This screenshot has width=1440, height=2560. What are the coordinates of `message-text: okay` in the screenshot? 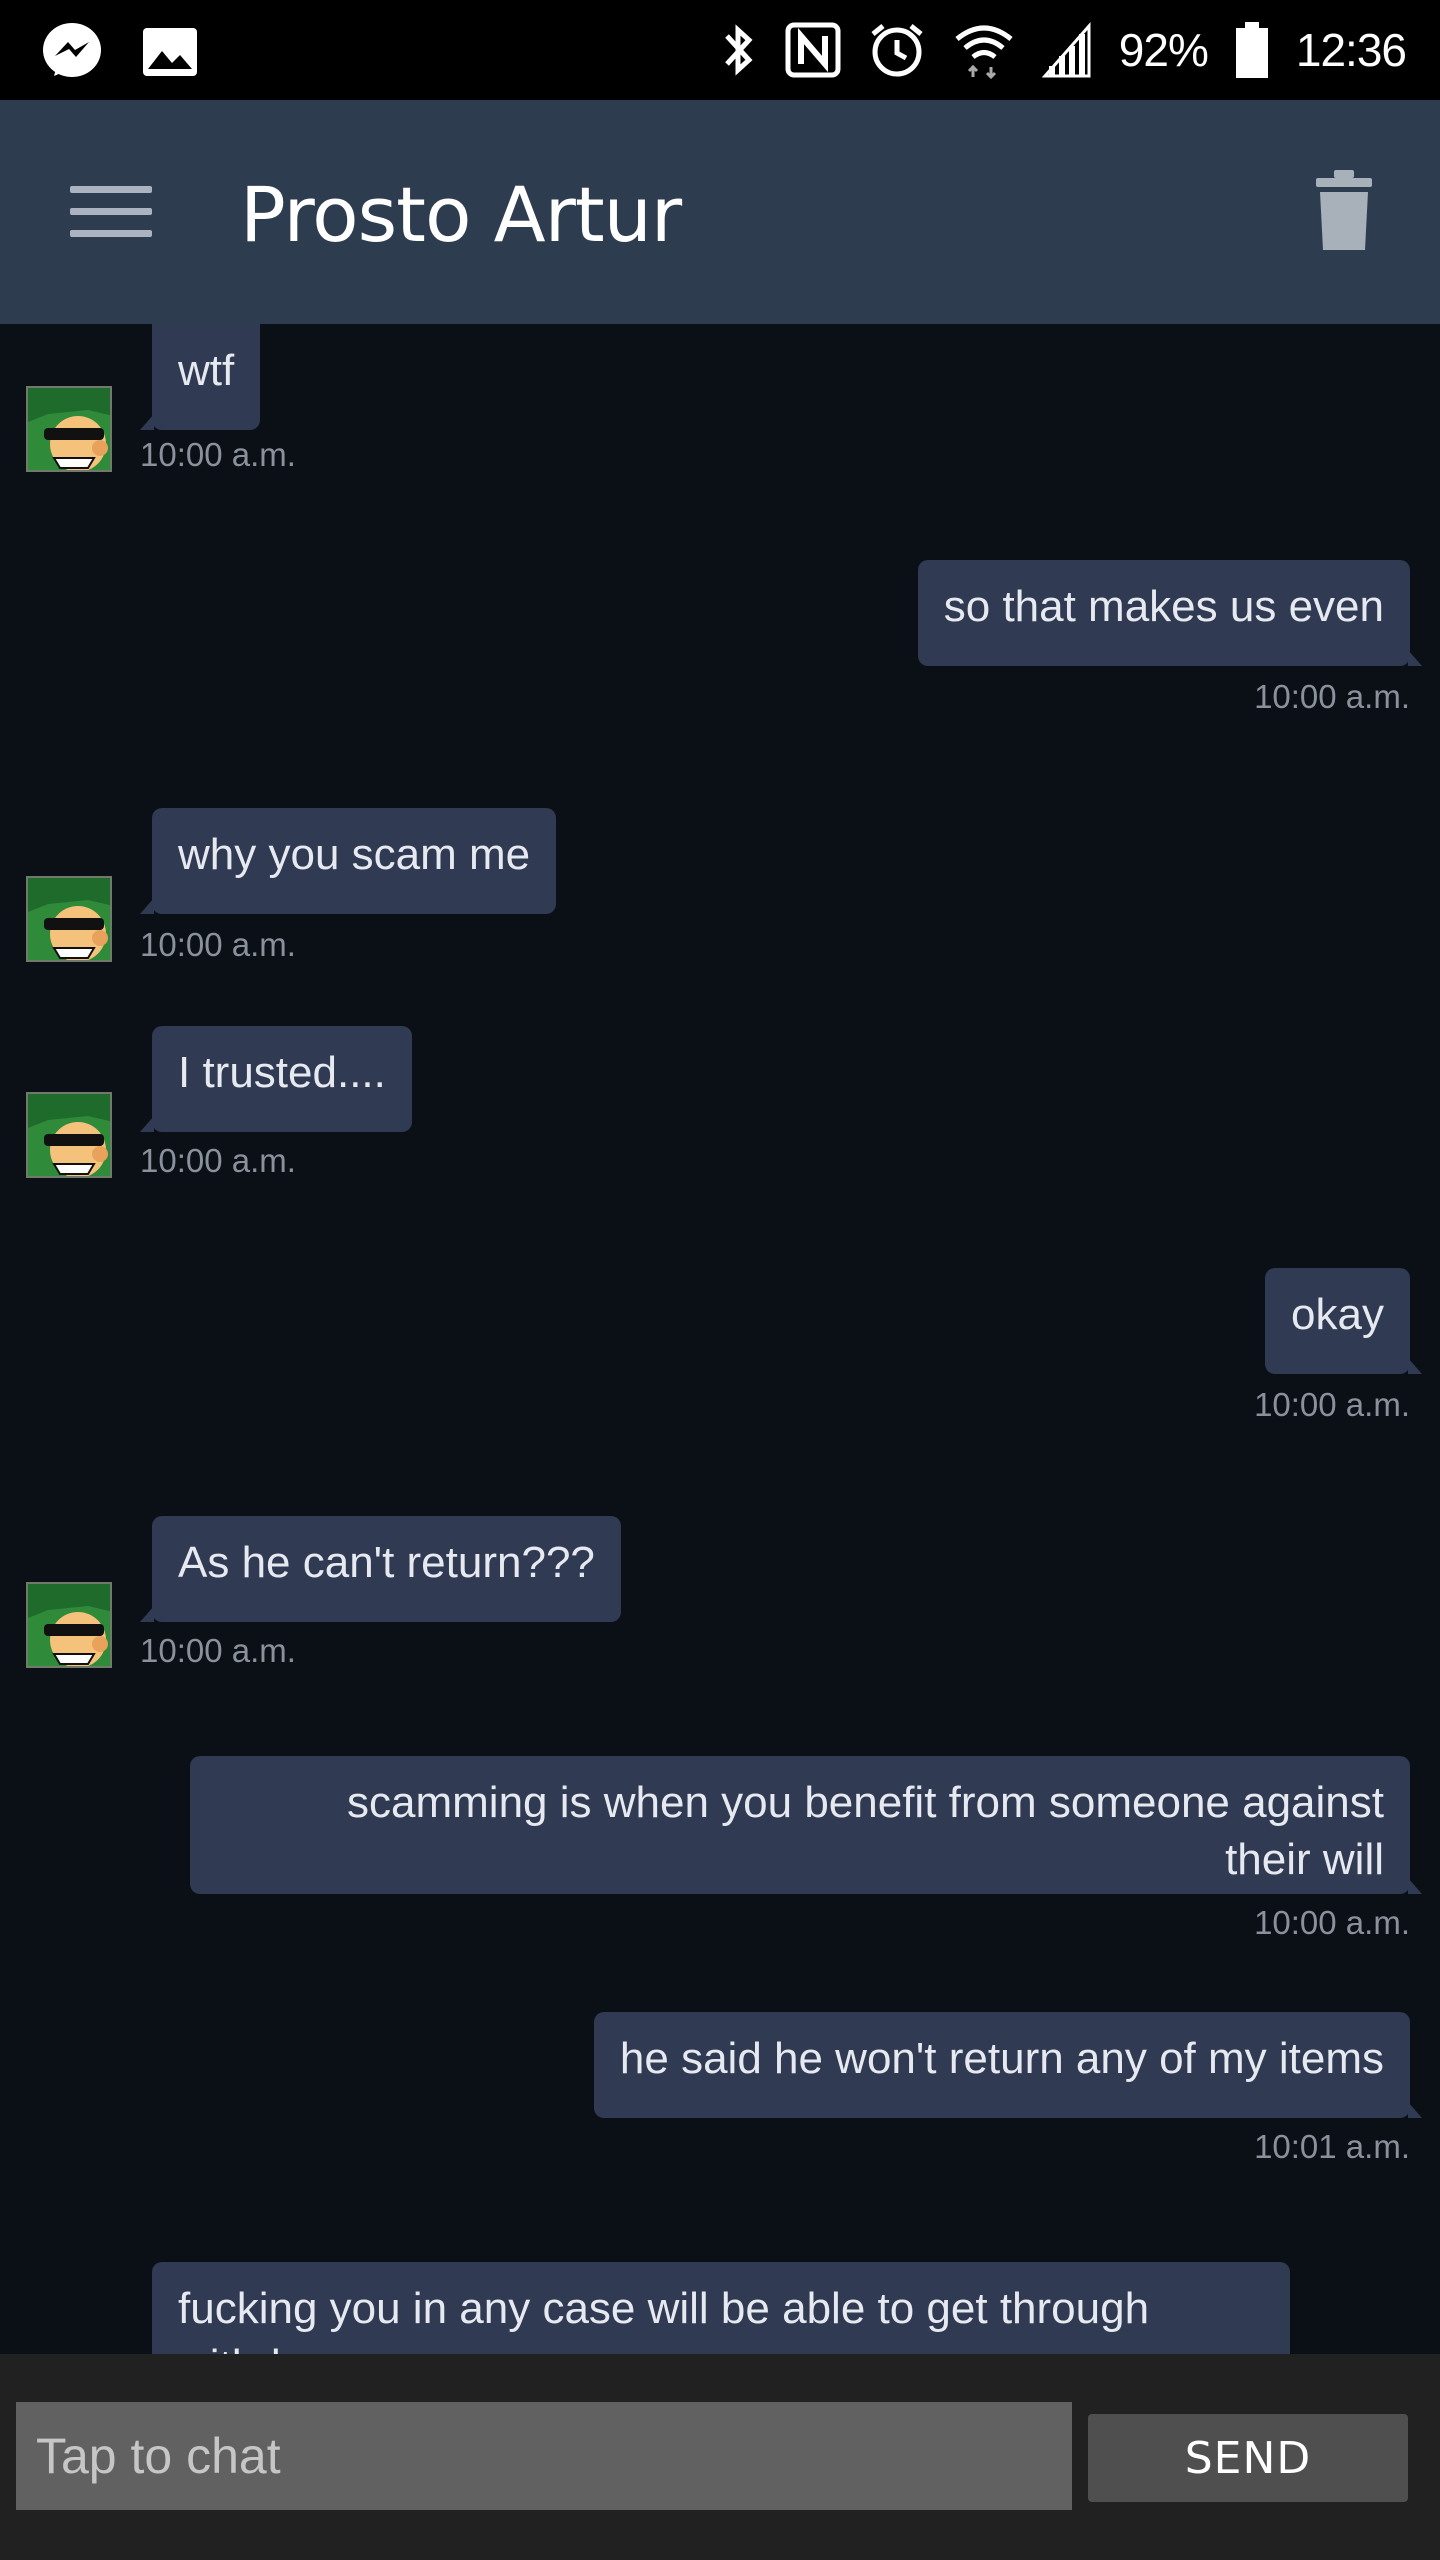 It's located at (1337, 1314).